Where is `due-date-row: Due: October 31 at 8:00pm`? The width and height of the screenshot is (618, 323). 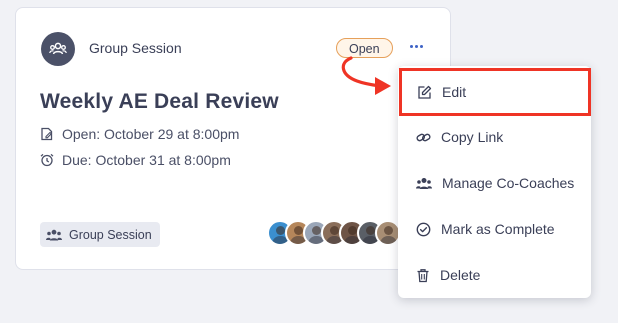
due-date-row: Due: October 31 at 8:00pm is located at coordinates (135, 160).